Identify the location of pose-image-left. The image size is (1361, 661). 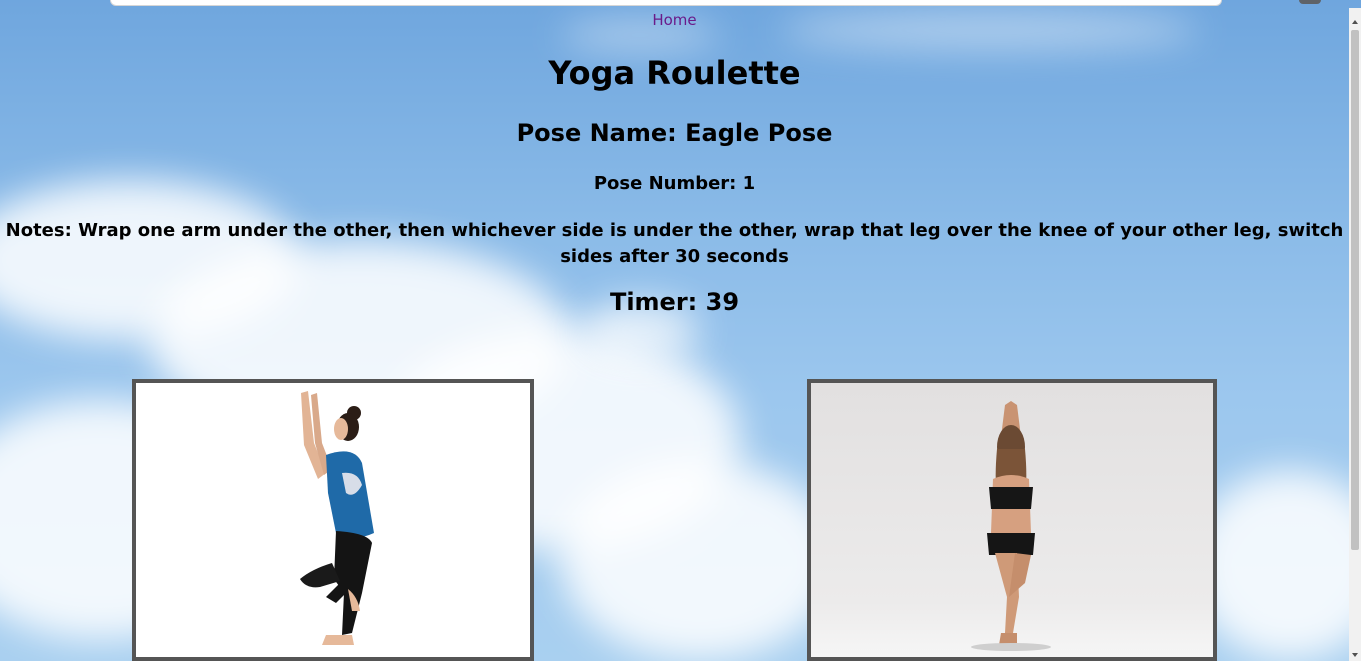
(333, 520).